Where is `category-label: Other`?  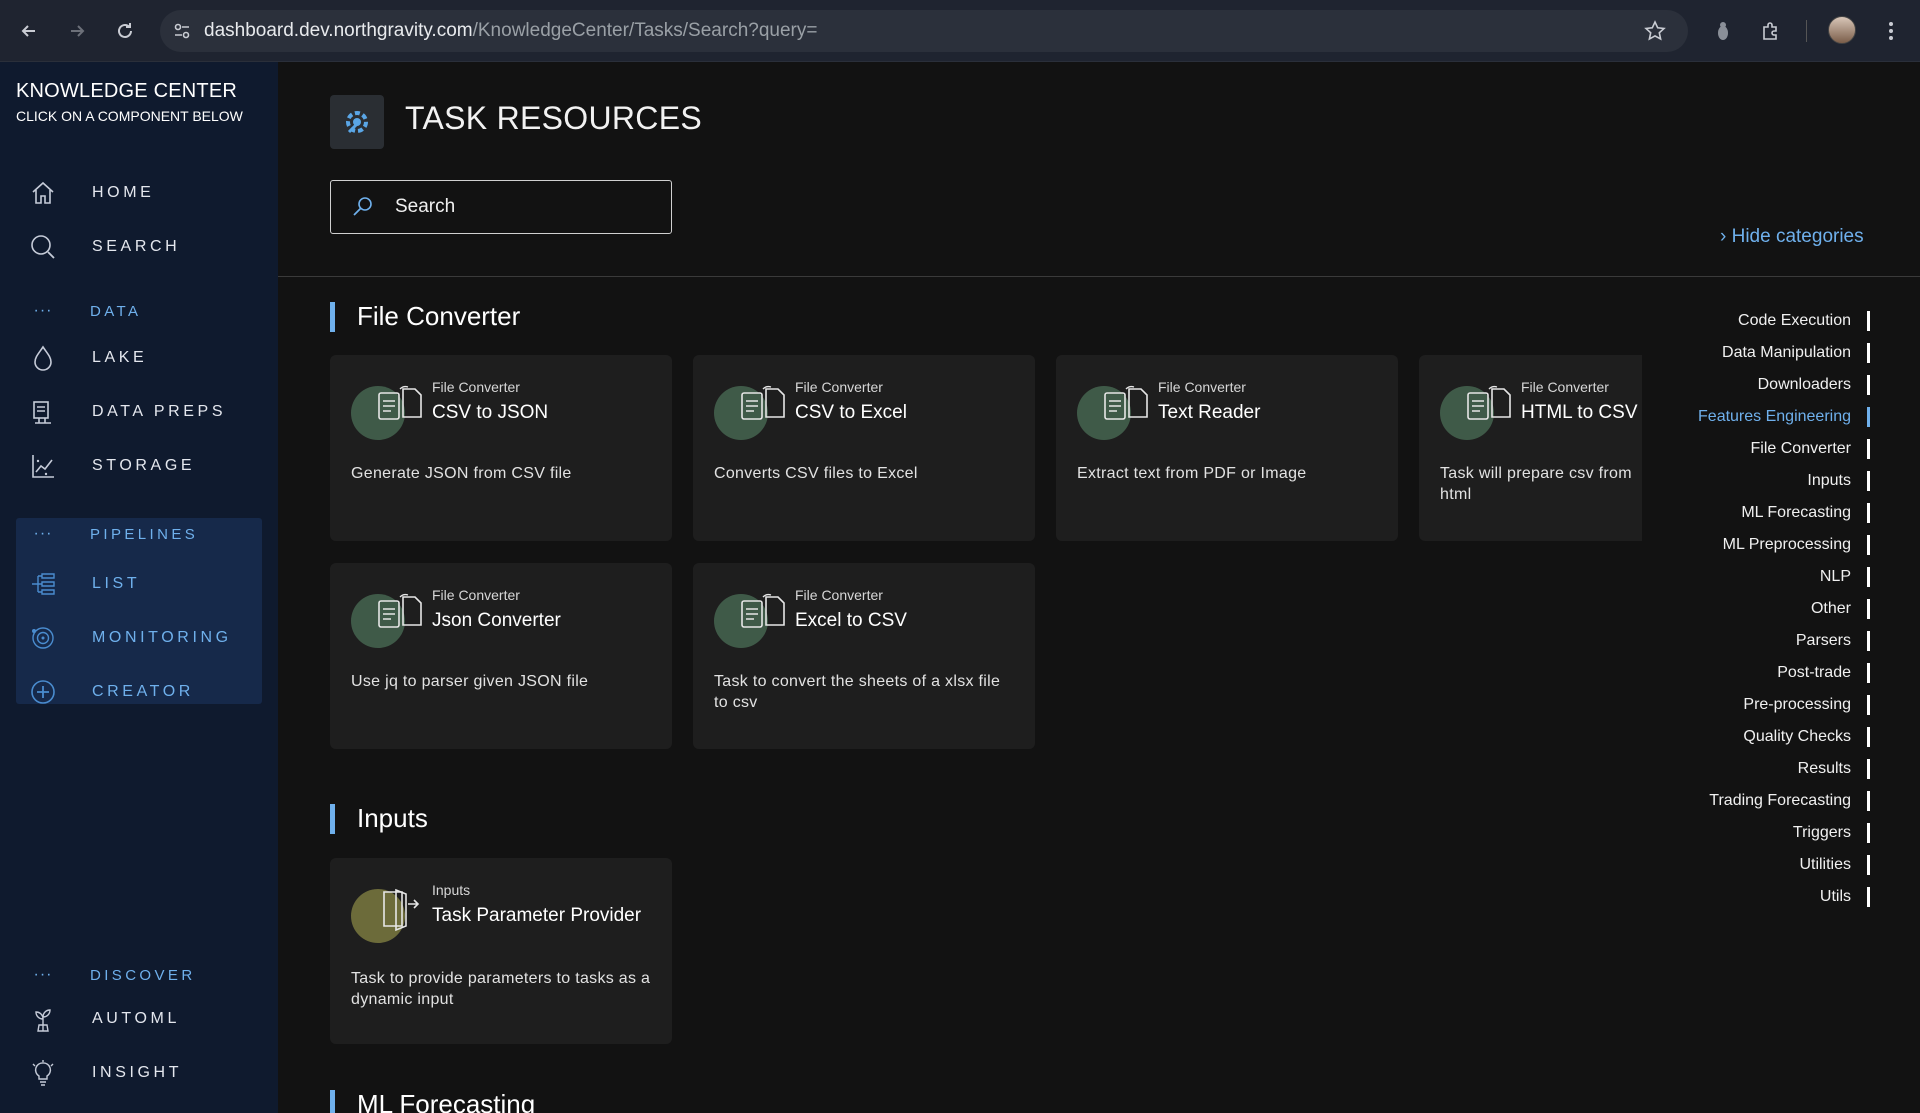
category-label: Other is located at coordinates (1830, 608).